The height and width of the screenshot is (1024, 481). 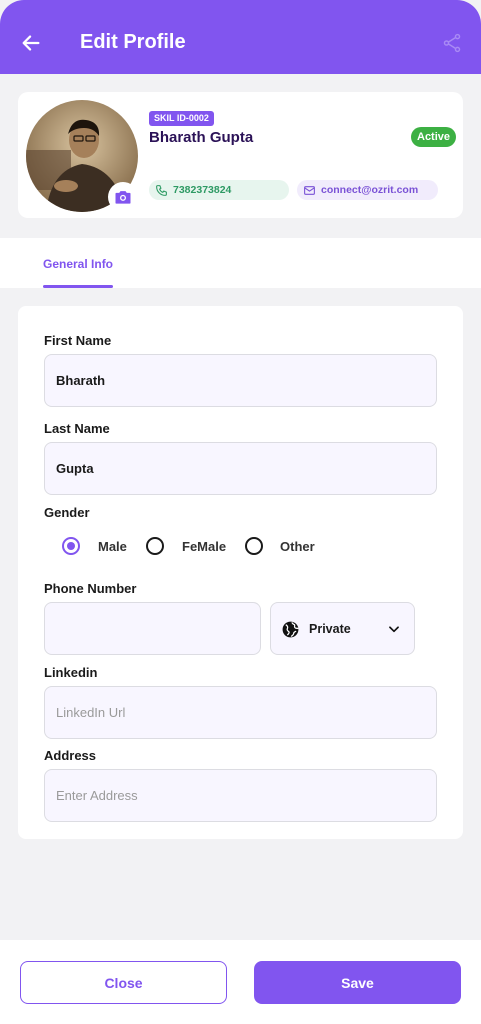 I want to click on gender-label: Gender, so click(x=67, y=512).